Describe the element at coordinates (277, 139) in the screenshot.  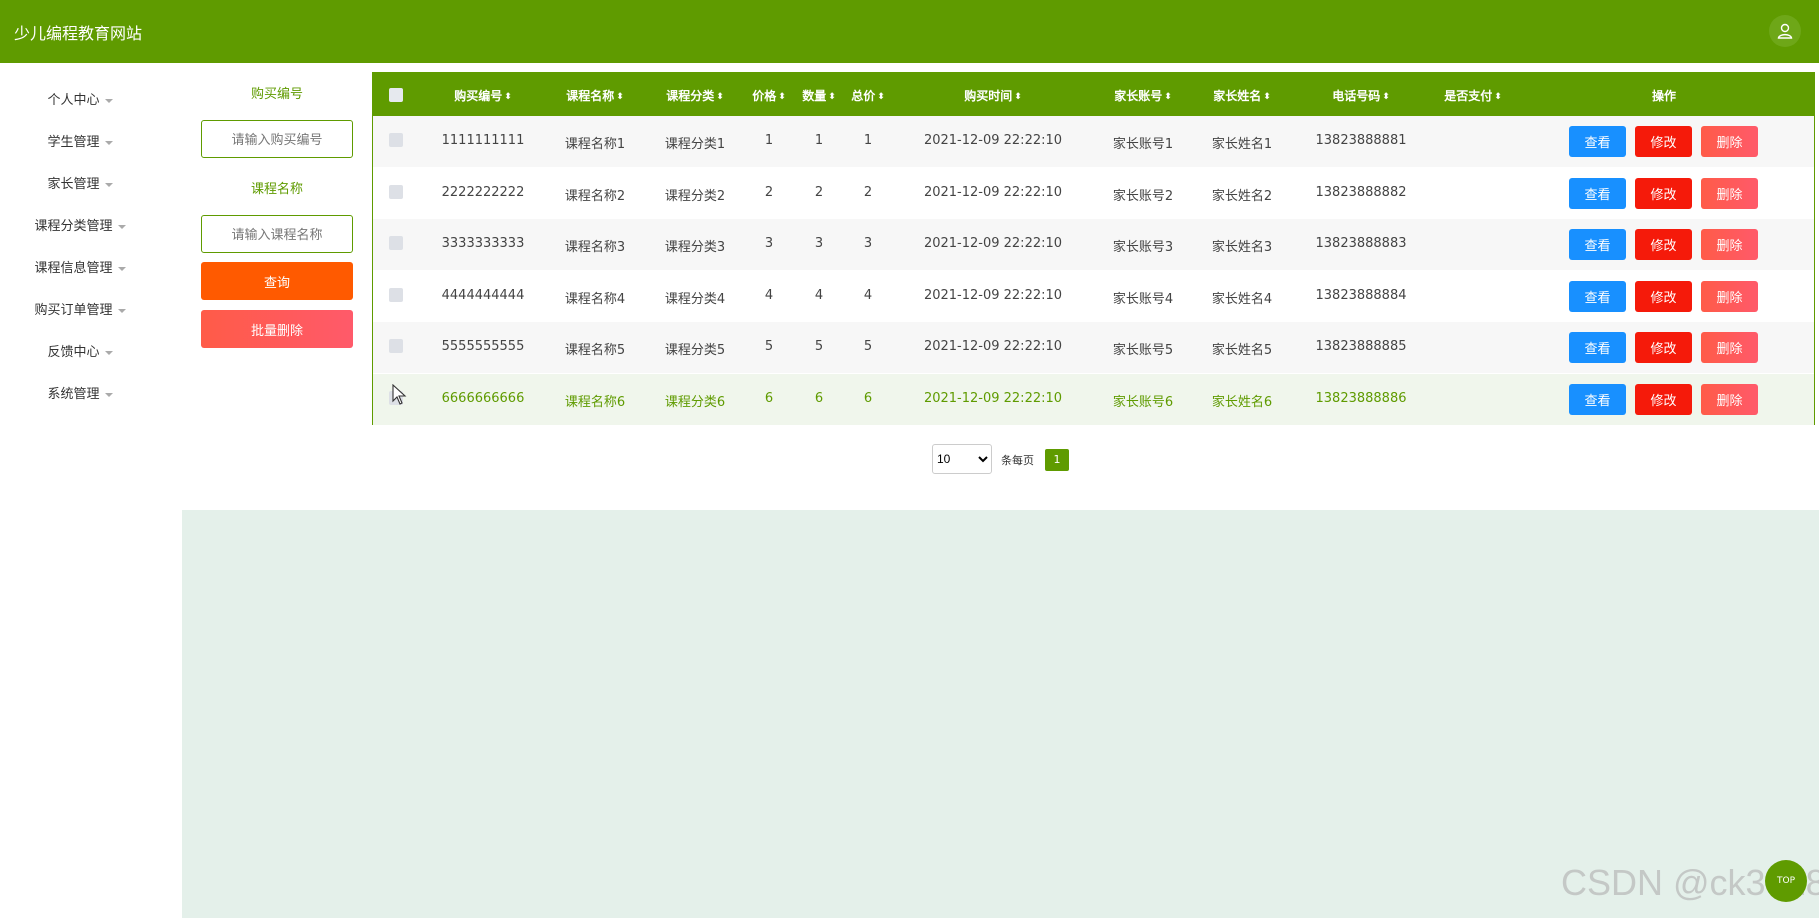
I see `purchase-no-input` at that location.